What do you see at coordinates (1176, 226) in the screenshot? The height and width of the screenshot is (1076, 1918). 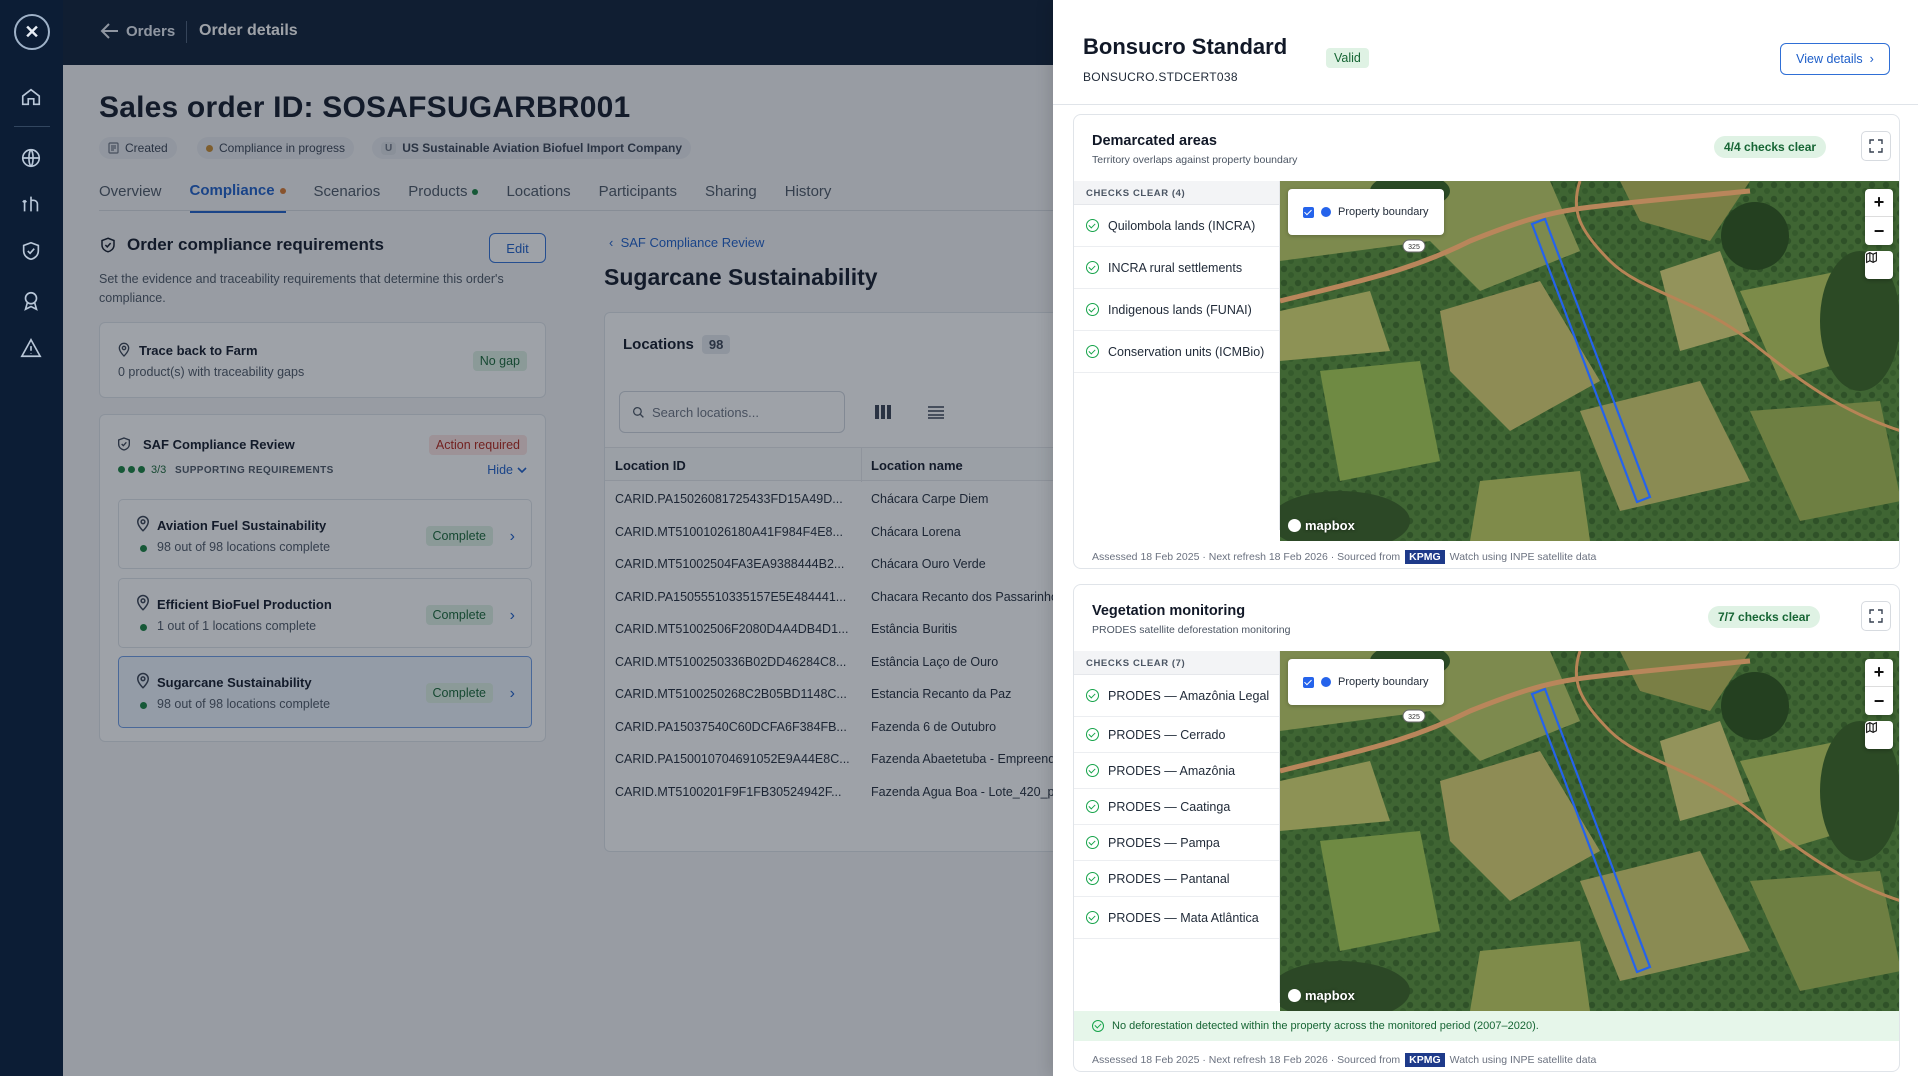 I see `check-item: Quilombola lands (INCRA)` at bounding box center [1176, 226].